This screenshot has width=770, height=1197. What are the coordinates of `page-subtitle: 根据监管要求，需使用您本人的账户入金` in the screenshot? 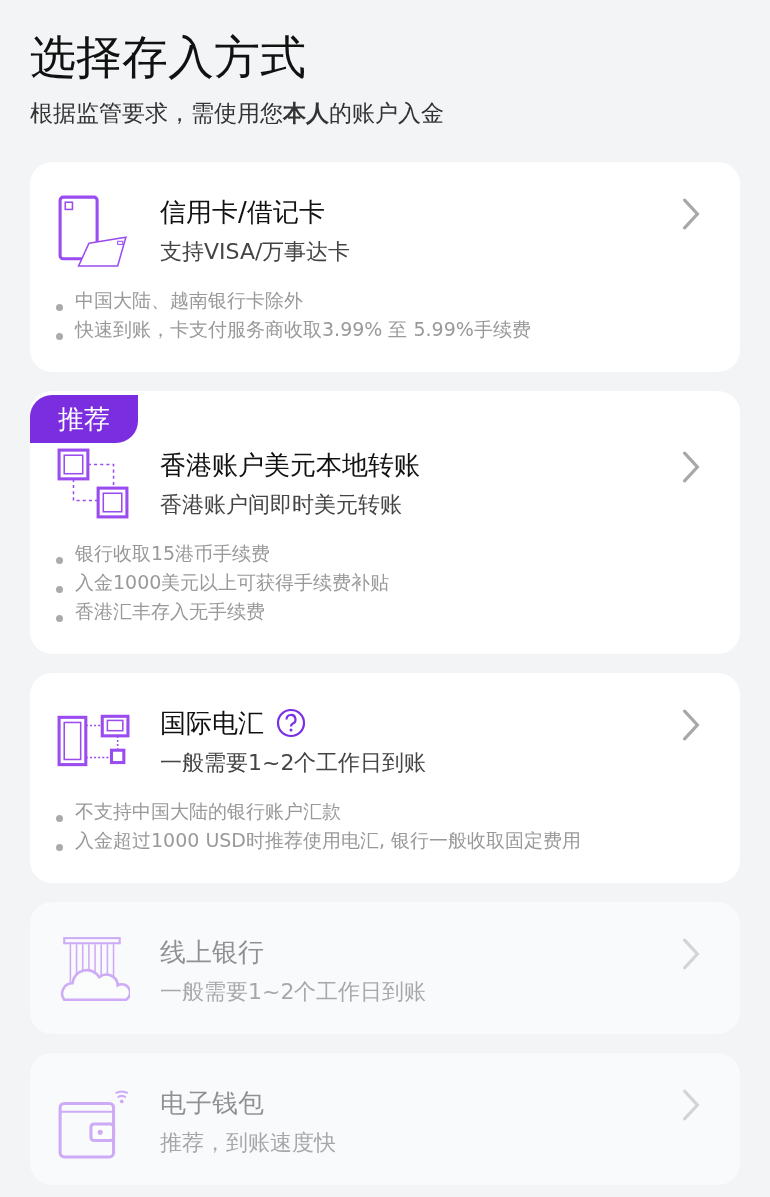 It's located at (237, 113).